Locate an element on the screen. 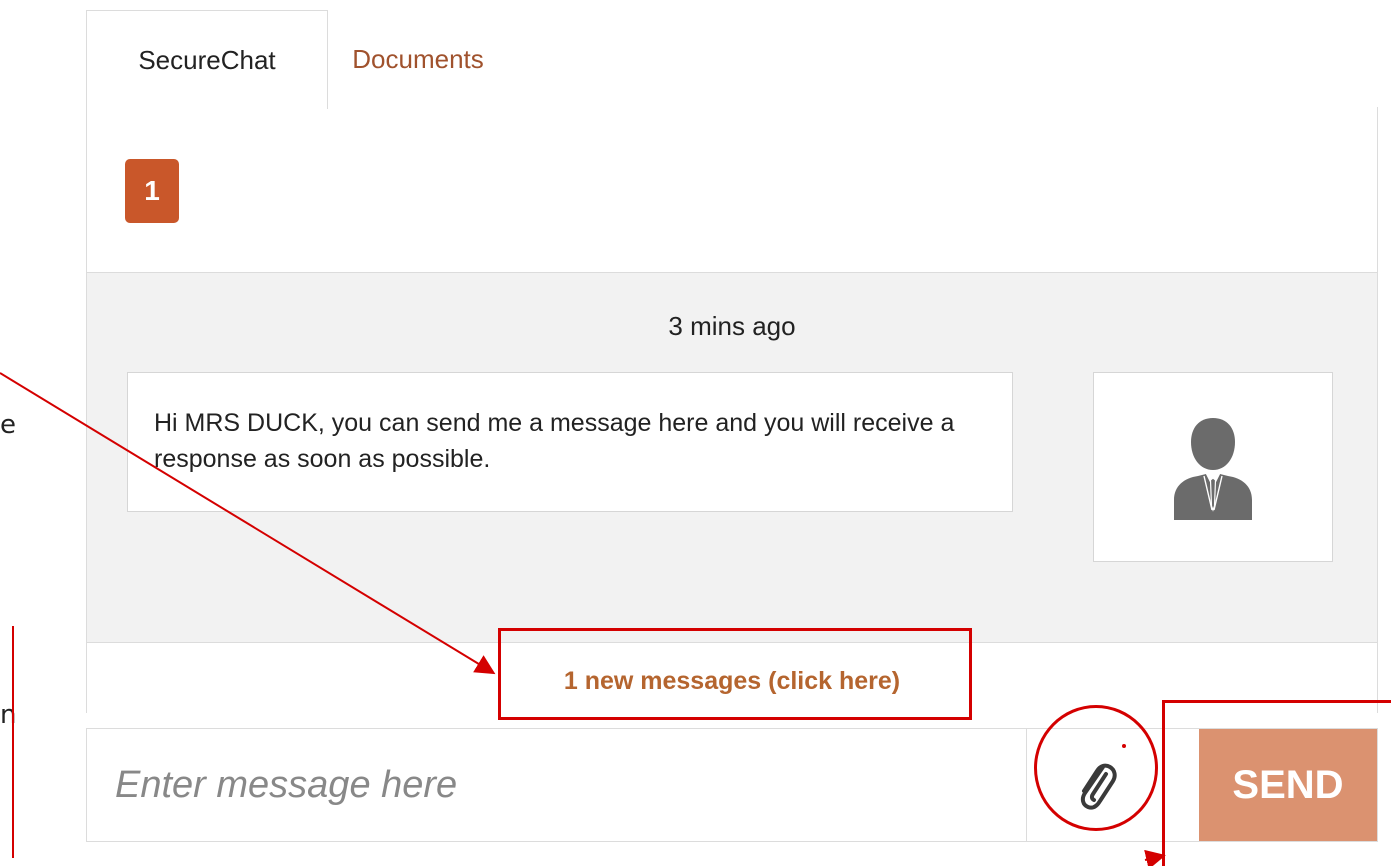  tab-securechat: SecureChat is located at coordinates (207, 59).